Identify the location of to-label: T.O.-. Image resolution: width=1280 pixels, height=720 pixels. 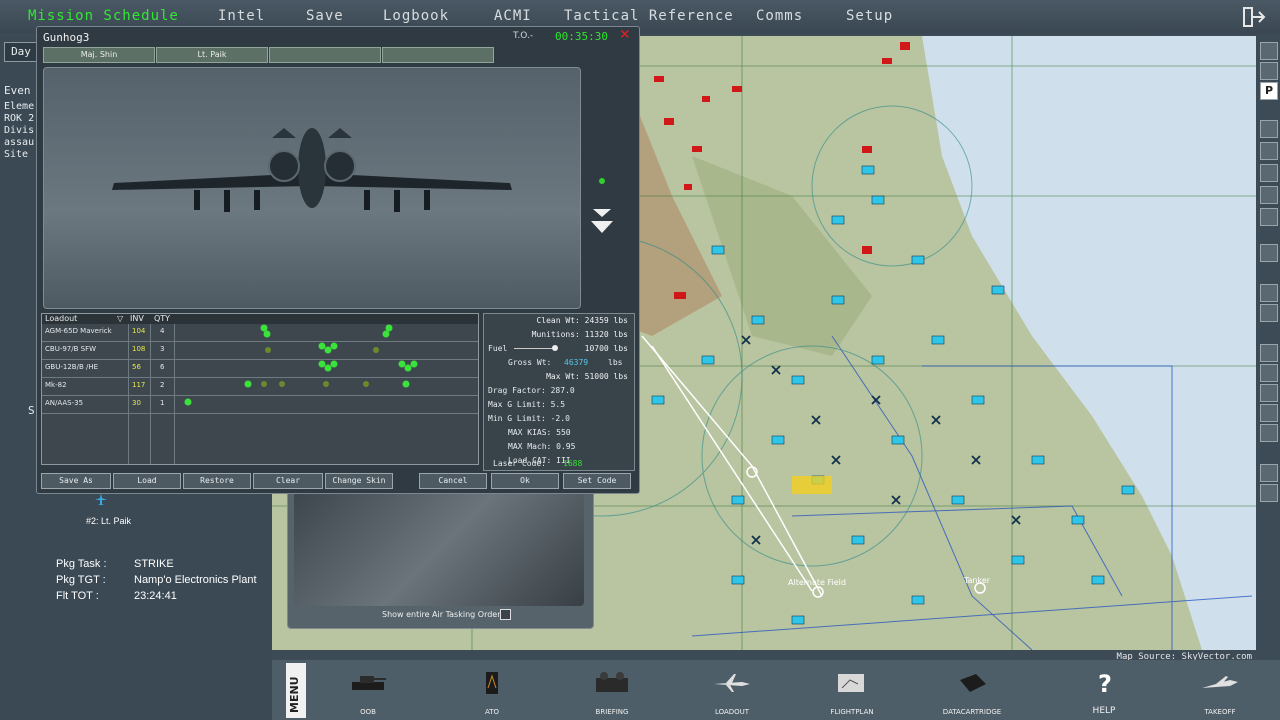
(523, 36).